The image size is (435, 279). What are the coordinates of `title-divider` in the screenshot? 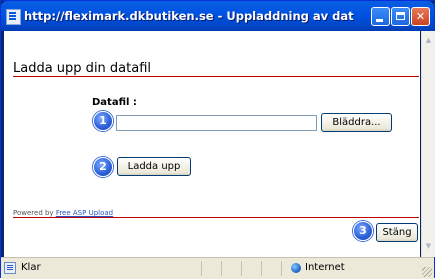 It's located at (216, 76).